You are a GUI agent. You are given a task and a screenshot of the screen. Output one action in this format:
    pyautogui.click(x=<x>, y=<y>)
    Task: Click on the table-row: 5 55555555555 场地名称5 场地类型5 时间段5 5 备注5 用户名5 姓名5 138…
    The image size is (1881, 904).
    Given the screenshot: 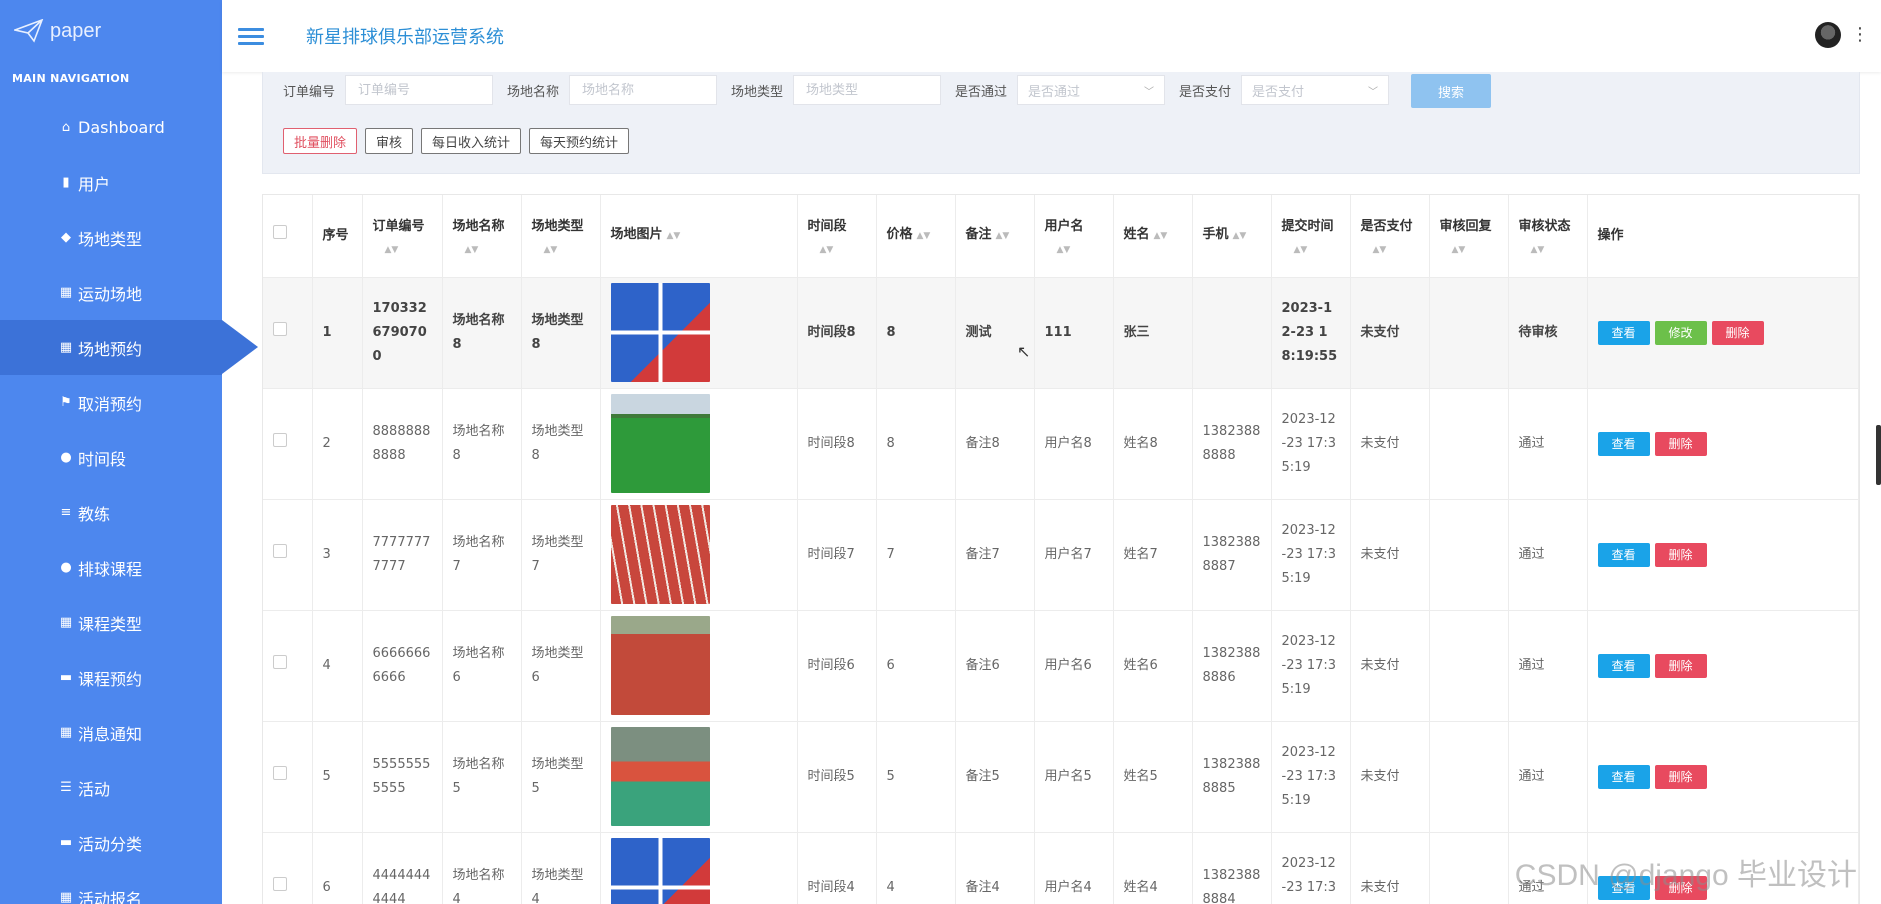 What is the action you would take?
    pyautogui.click(x=1061, y=777)
    